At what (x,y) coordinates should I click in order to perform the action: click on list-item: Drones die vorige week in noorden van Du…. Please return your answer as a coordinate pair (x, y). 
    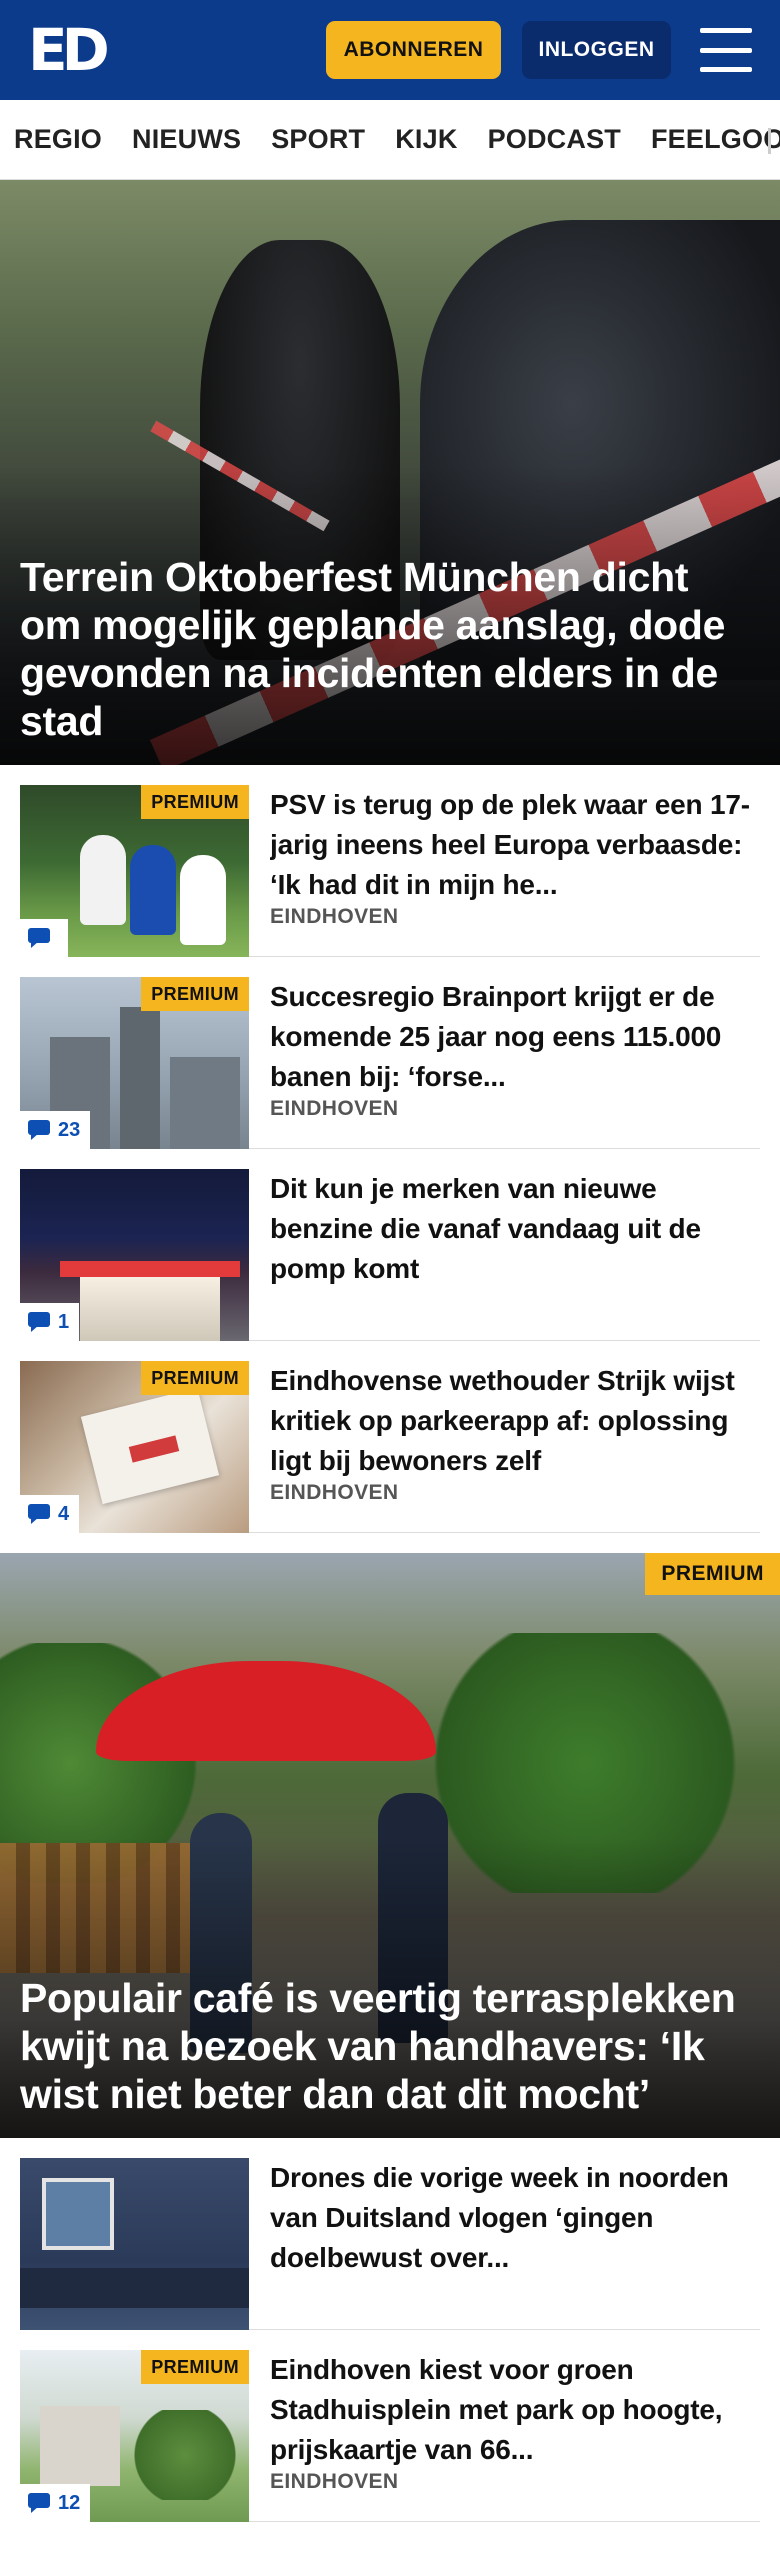
    Looking at the image, I should click on (390, 2234).